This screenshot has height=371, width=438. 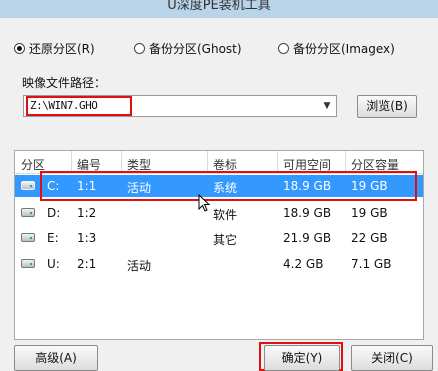 I want to click on browse-button: 浏览(B), so click(x=387, y=106).